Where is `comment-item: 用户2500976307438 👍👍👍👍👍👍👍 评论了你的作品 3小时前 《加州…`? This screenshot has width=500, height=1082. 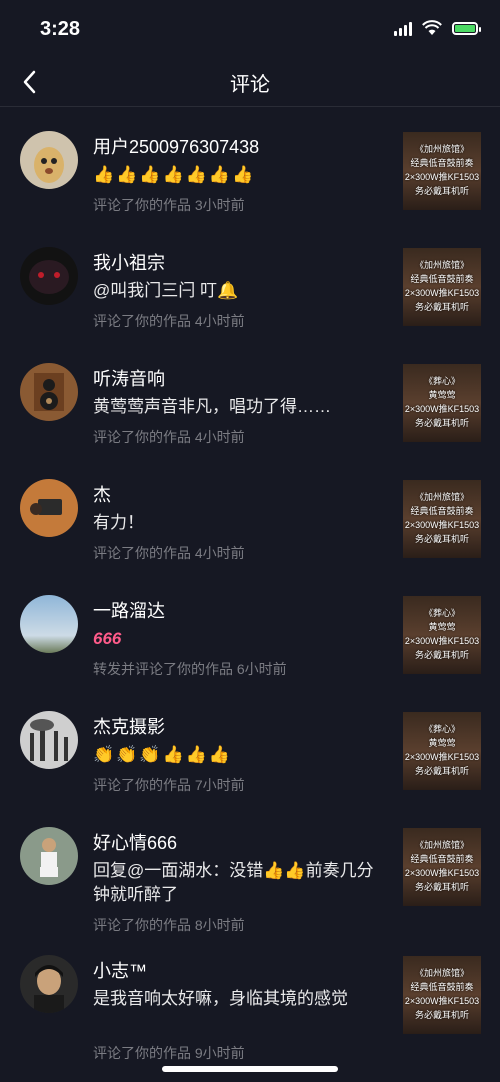
comment-item: 用户2500976307438 👍👍👍👍👍👍👍 评论了你的作品 3小时前 《加州… is located at coordinates (250, 173).